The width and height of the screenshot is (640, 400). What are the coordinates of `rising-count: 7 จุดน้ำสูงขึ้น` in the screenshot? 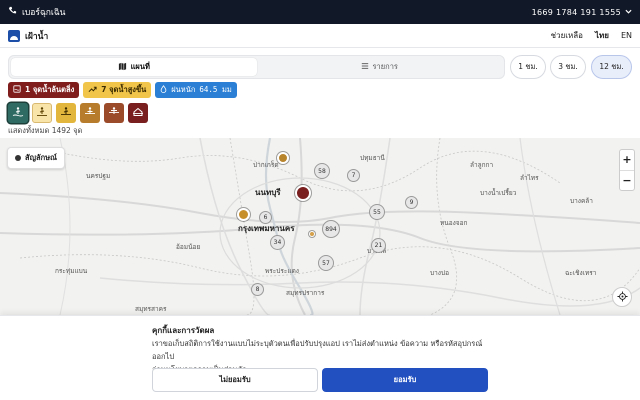 It's located at (124, 89).